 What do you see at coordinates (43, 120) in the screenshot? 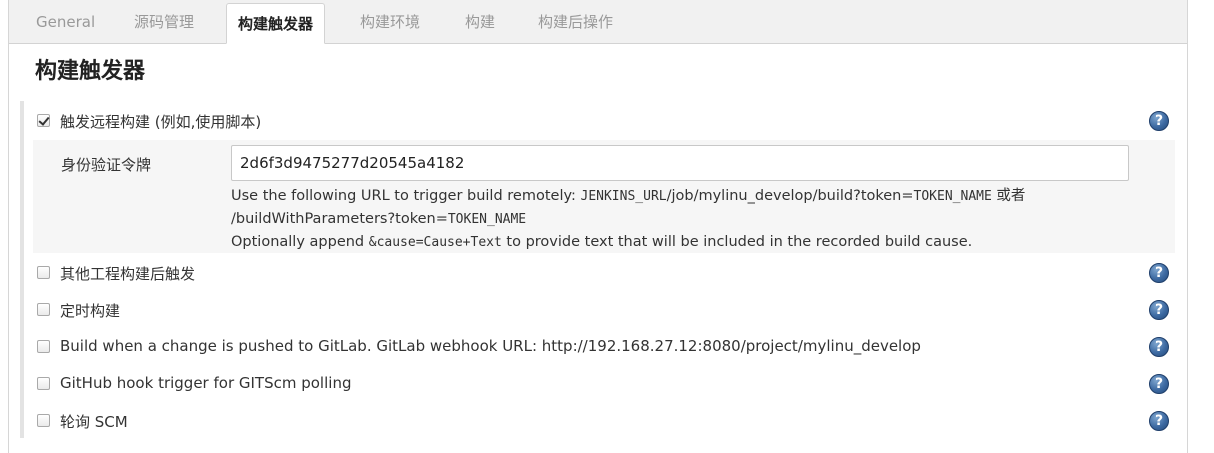
I see `remote-trigger-checkbox` at bounding box center [43, 120].